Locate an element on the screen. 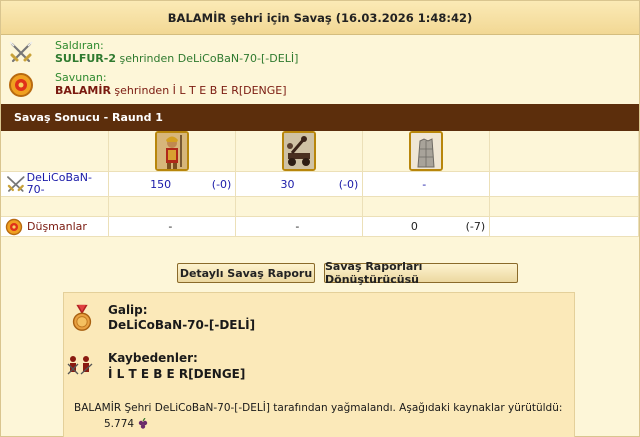 The width and height of the screenshot is (640, 437). plundered-resource: 5.774 is located at coordinates (126, 424).